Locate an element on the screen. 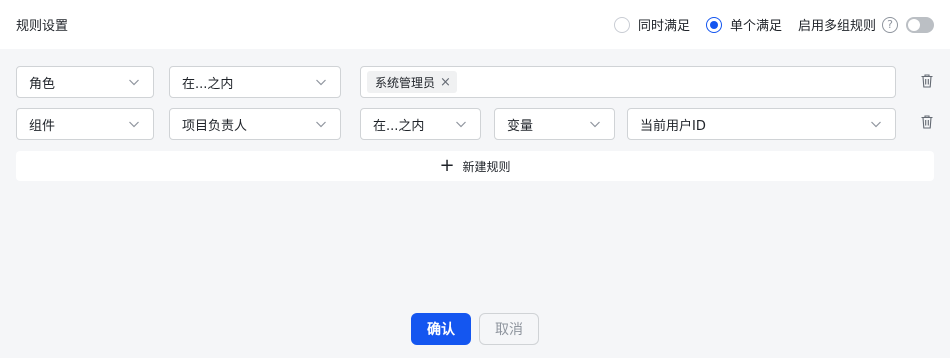 This screenshot has width=950, height=358. plus-icon: + is located at coordinates (447, 165).